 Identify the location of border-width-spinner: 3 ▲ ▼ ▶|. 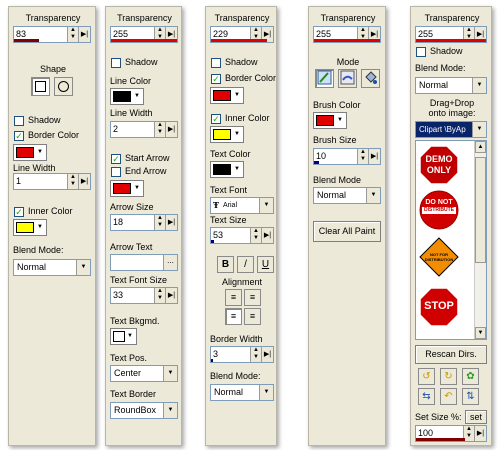
(242, 354).